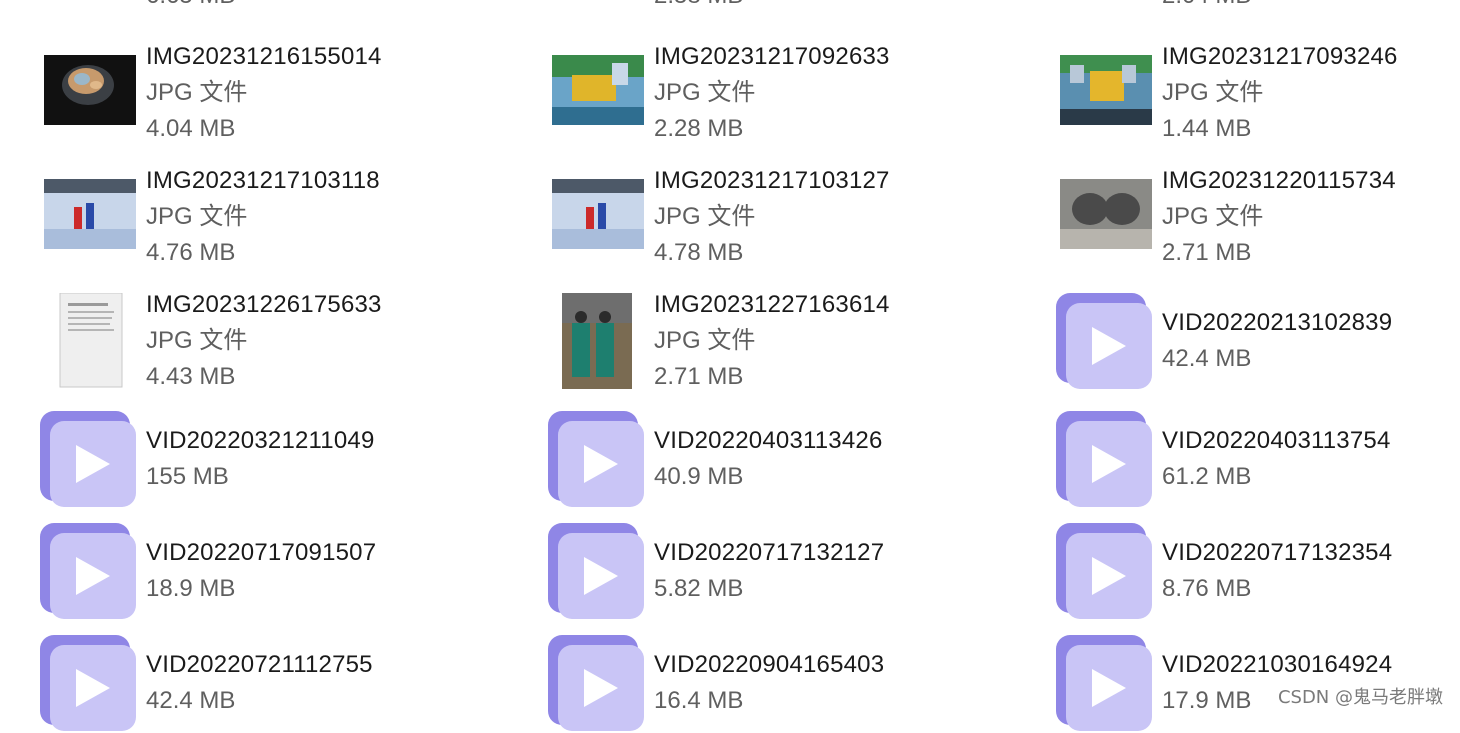 The image size is (1460, 733). What do you see at coordinates (280, 683) in the screenshot?
I see `file-tile: VID20220721112755 42.4 MB` at bounding box center [280, 683].